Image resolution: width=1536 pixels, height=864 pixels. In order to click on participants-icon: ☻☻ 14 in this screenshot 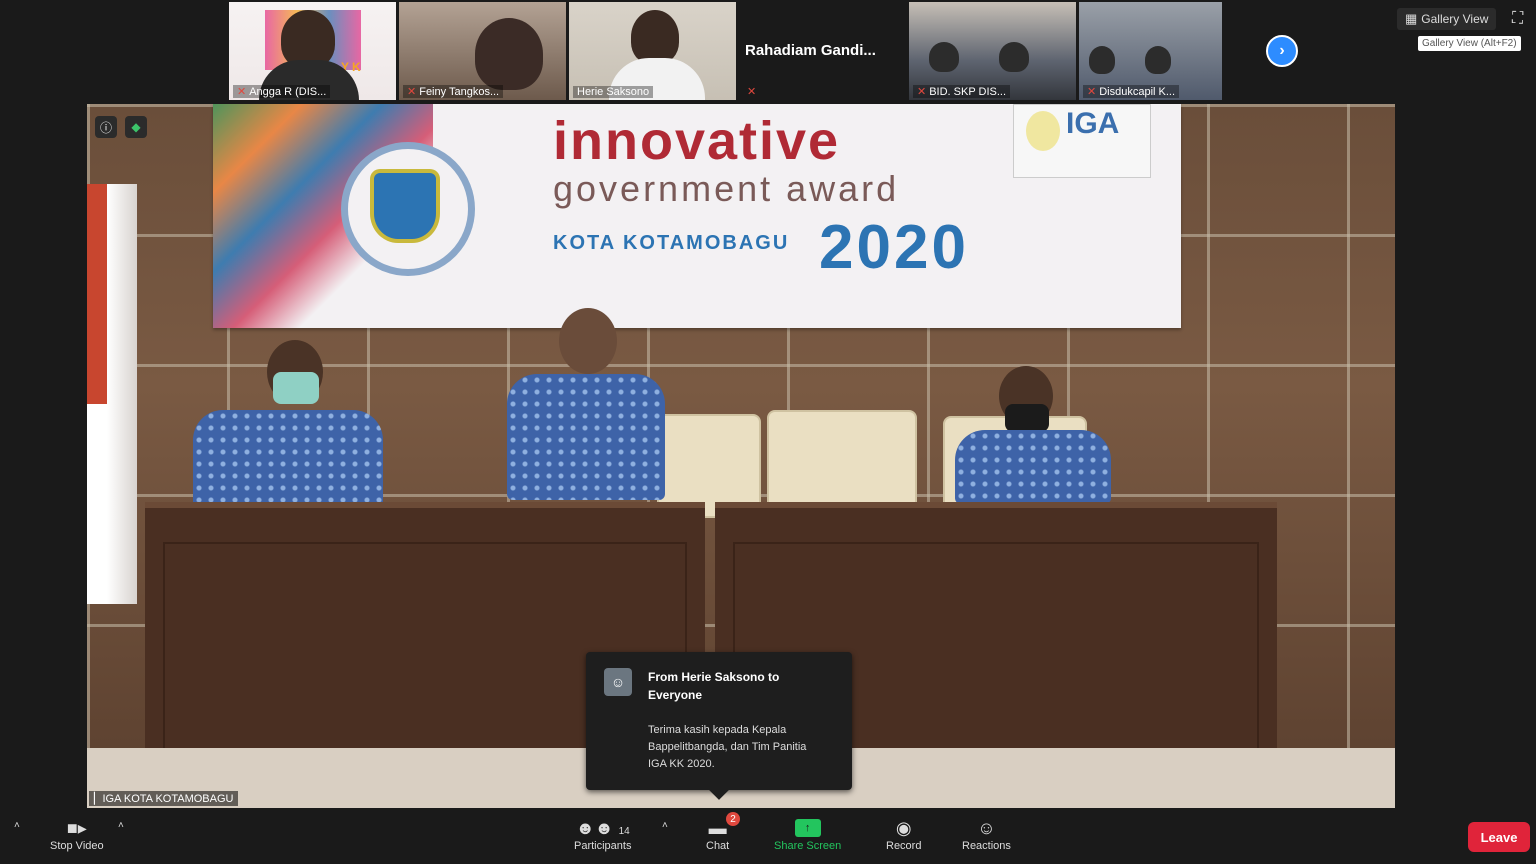, I will do `click(602, 828)`.